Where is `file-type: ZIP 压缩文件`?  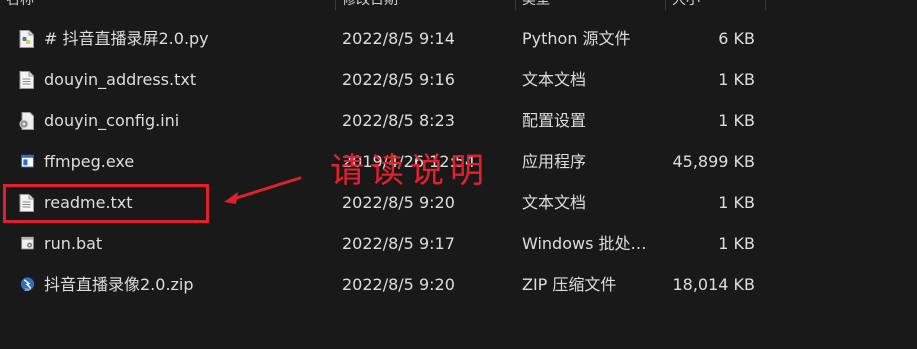 file-type: ZIP 压缩文件 is located at coordinates (569, 284).